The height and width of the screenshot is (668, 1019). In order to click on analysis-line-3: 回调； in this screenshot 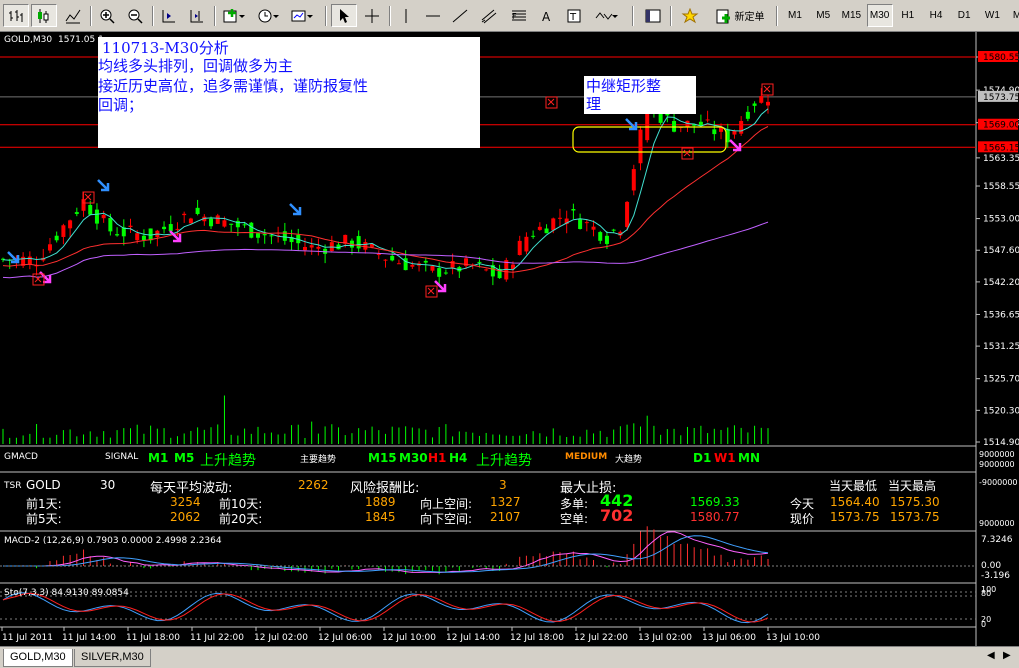, I will do `click(121, 105)`.